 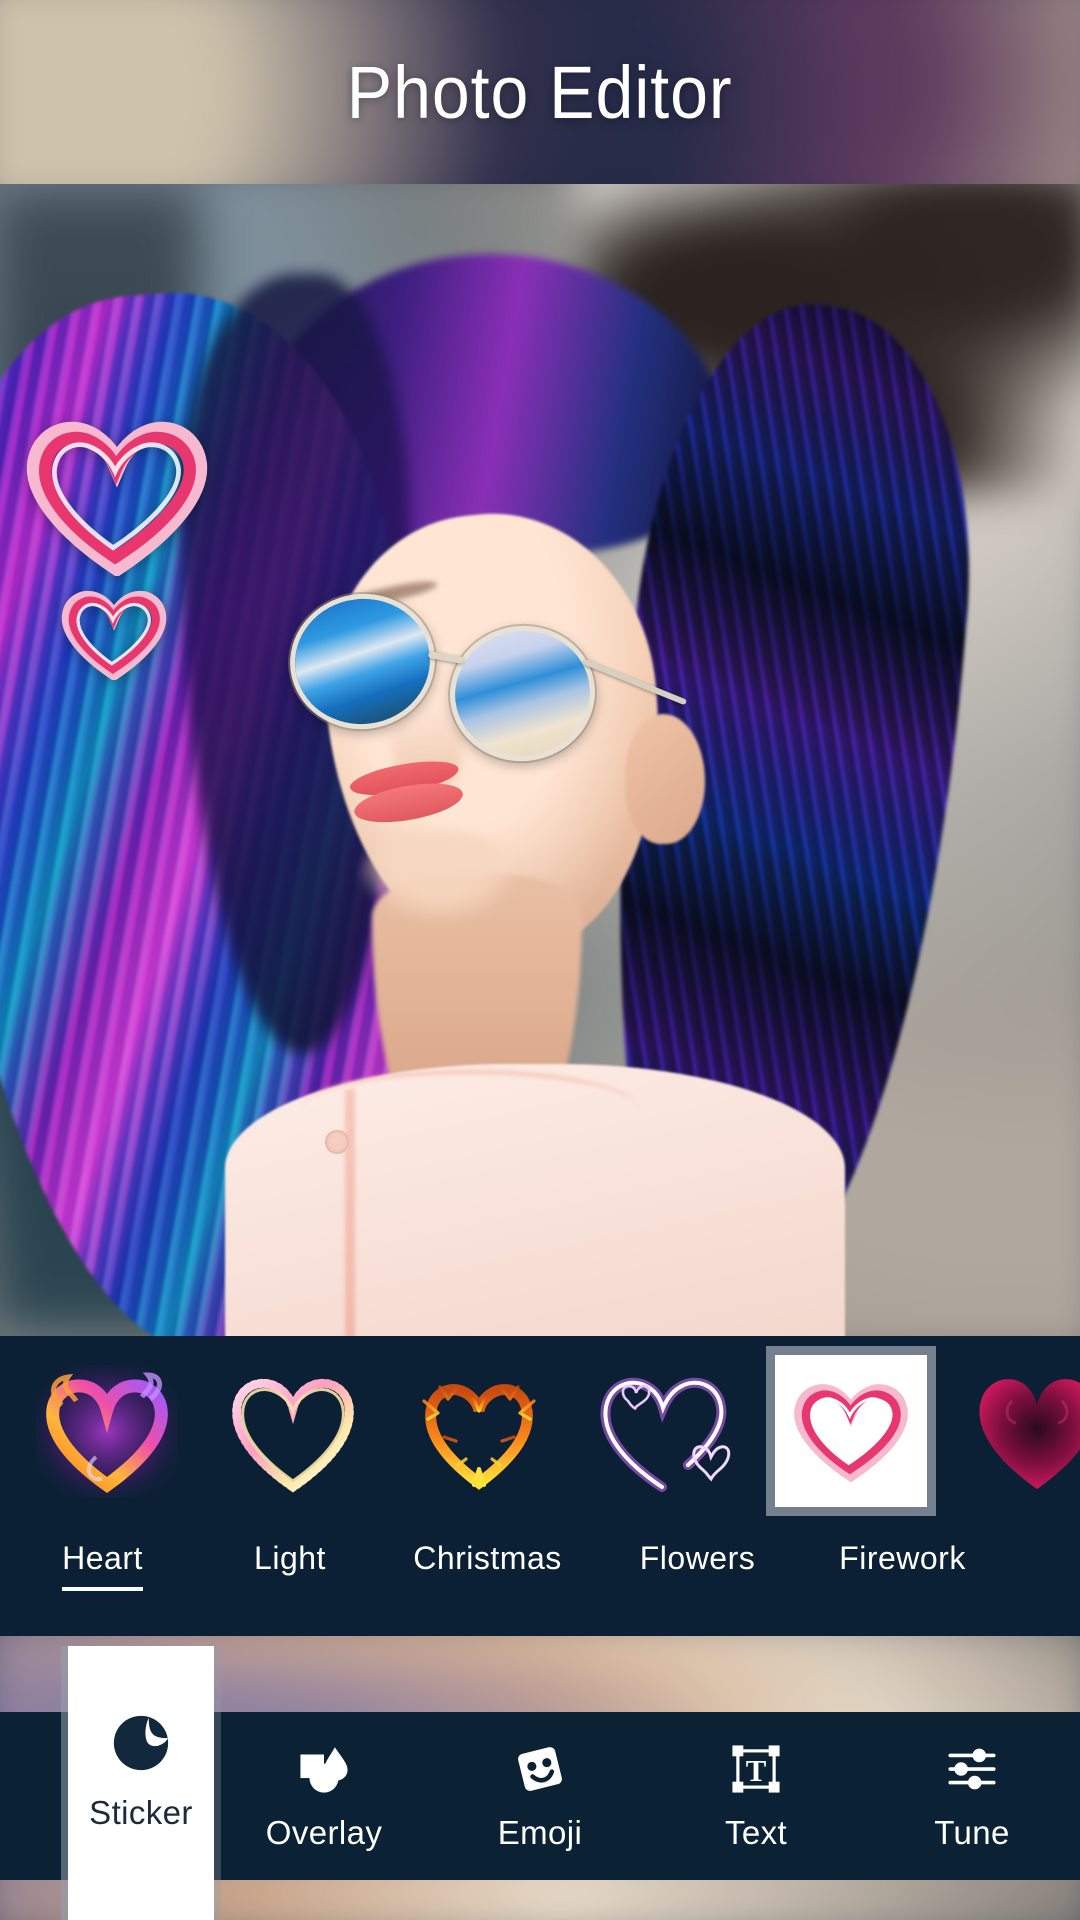 I want to click on svg-text: T, so click(x=756, y=1771).